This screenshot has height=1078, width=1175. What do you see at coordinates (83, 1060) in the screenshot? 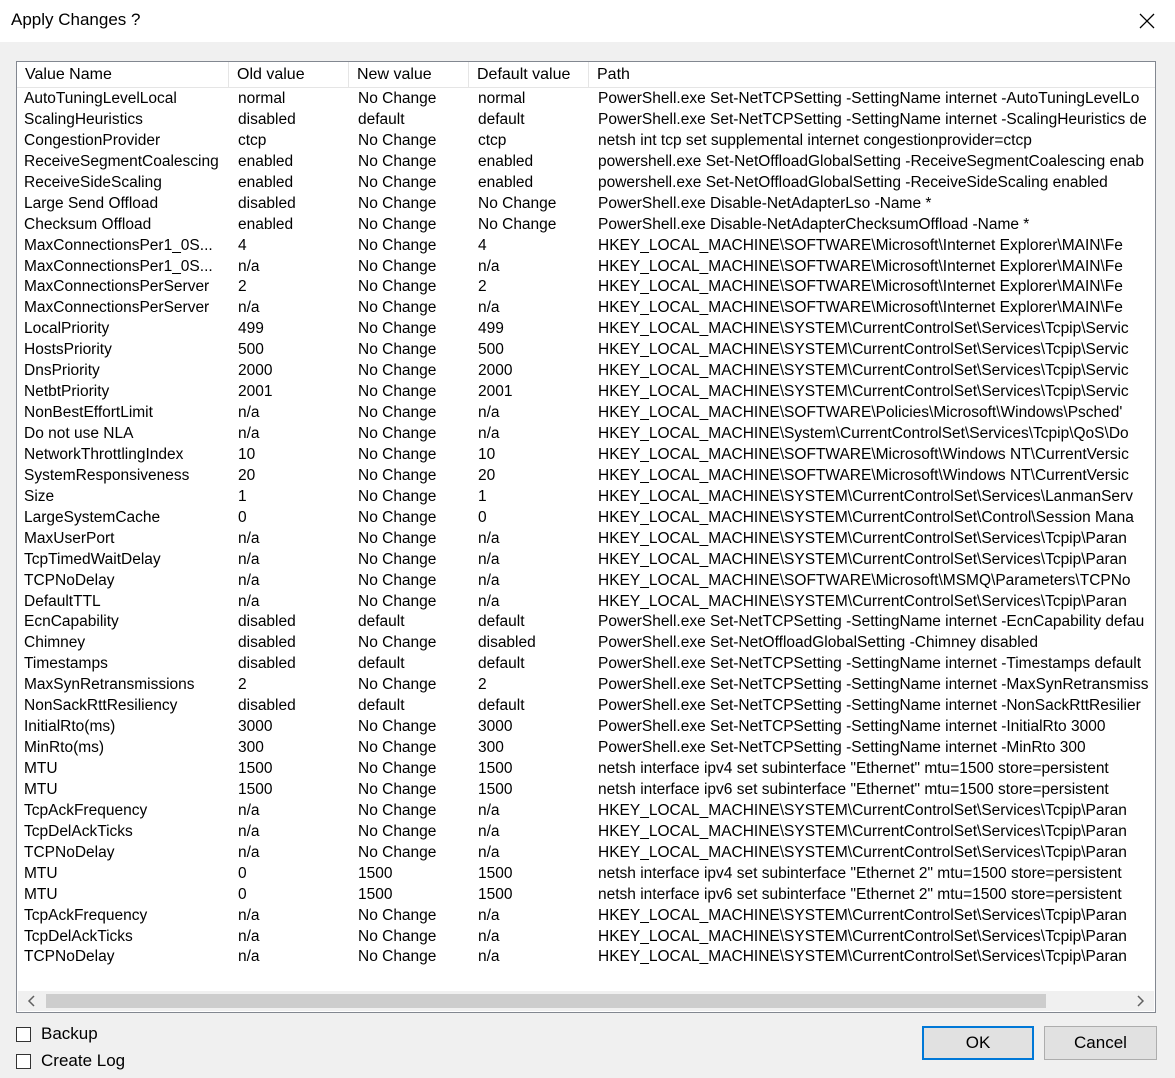
I see `create-log-label: Create Log` at bounding box center [83, 1060].